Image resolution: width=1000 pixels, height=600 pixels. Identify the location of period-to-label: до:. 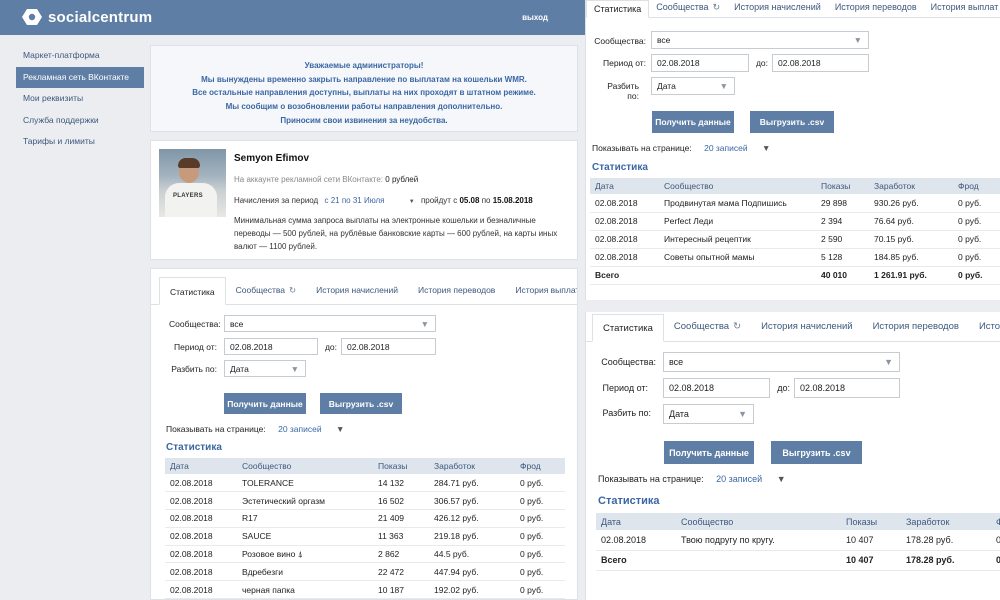
(761, 63).